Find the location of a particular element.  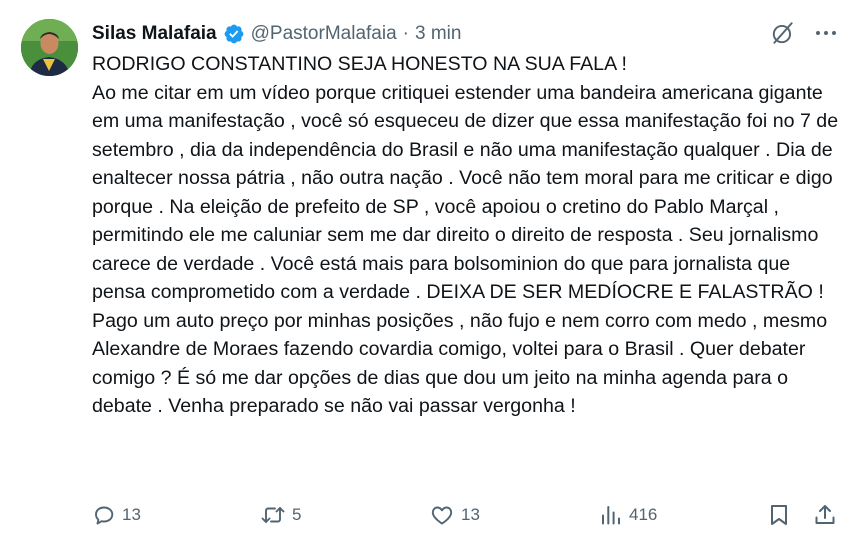

share-button is located at coordinates (825, 515).